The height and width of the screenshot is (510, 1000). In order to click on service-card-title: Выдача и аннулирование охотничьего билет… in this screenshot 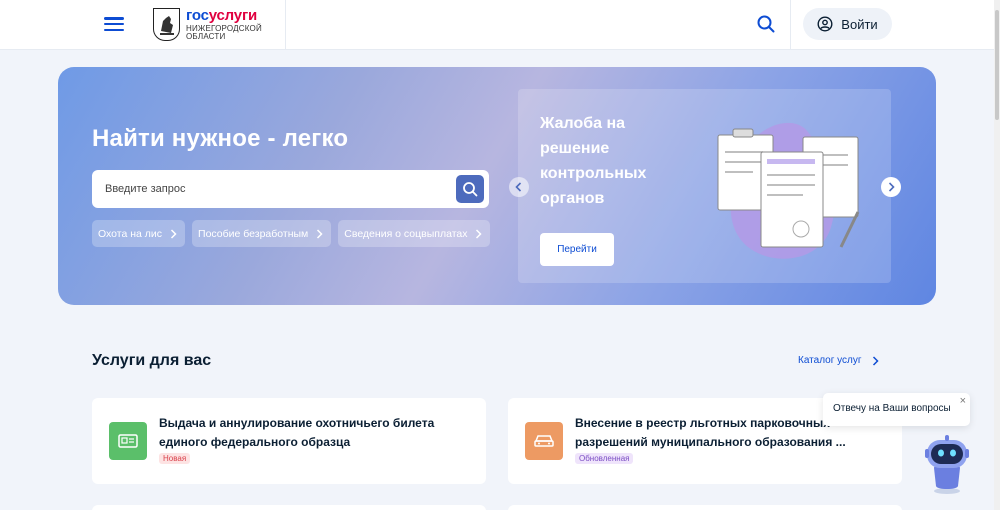, I will do `click(297, 432)`.